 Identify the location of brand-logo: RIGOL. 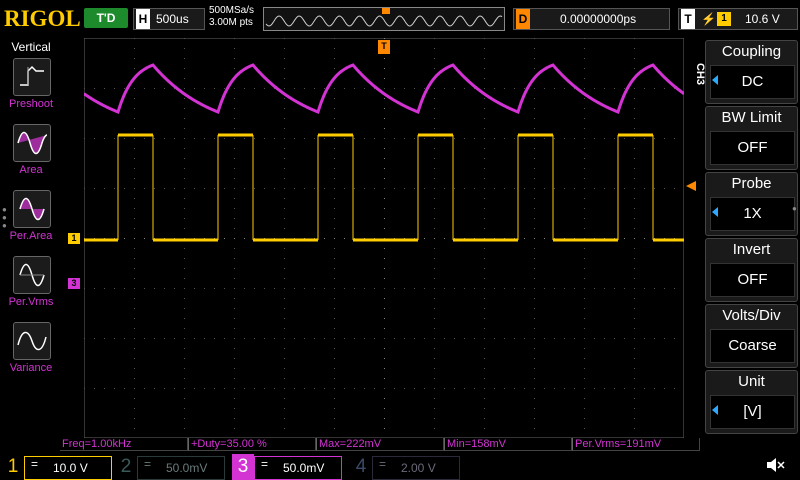
(42, 18).